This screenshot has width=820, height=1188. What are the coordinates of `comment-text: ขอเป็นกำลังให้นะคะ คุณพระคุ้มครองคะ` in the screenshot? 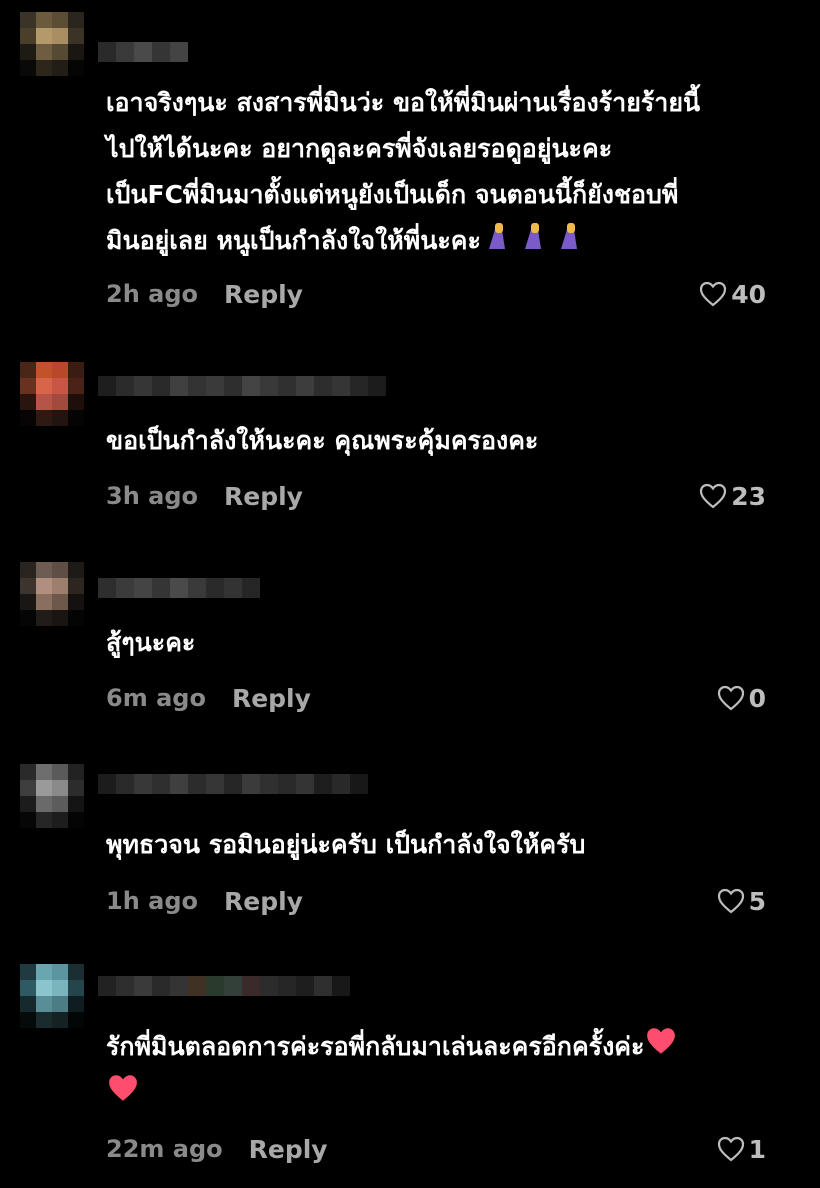 It's located at (322, 440).